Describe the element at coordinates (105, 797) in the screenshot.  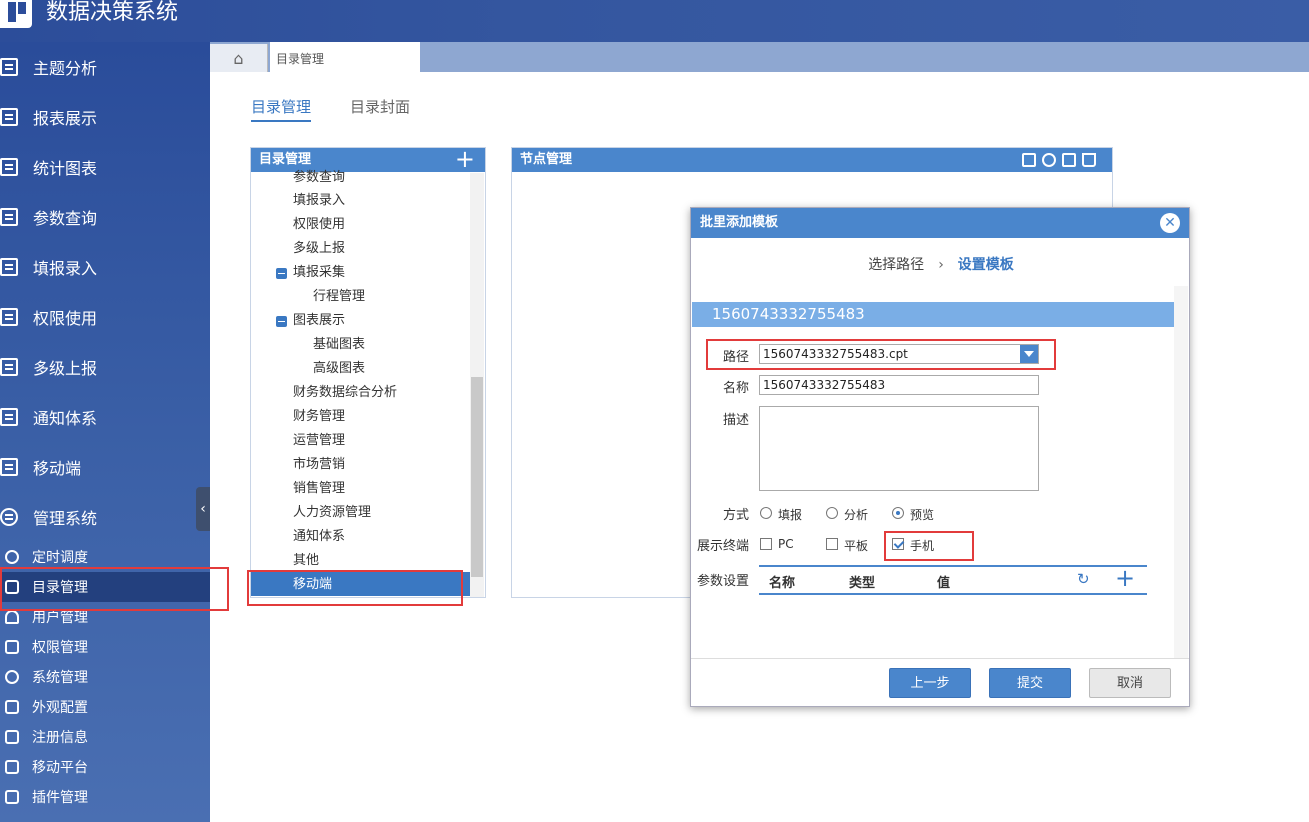
I see `sidebar-sub-plugins: 插件管理` at that location.